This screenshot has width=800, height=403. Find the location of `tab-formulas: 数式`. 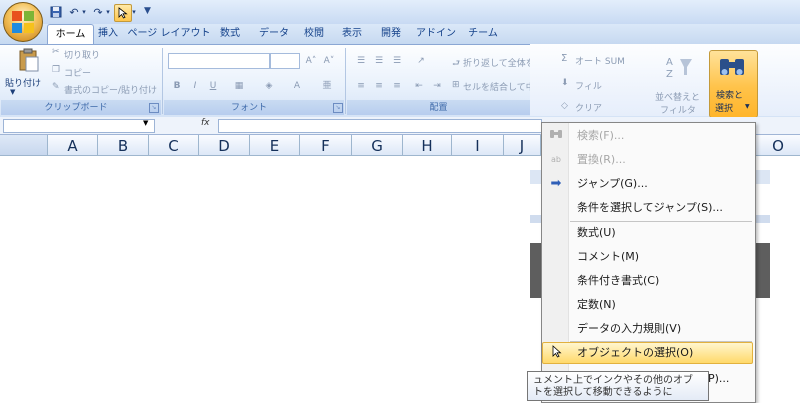

tab-formulas: 数式 is located at coordinates (230, 34).